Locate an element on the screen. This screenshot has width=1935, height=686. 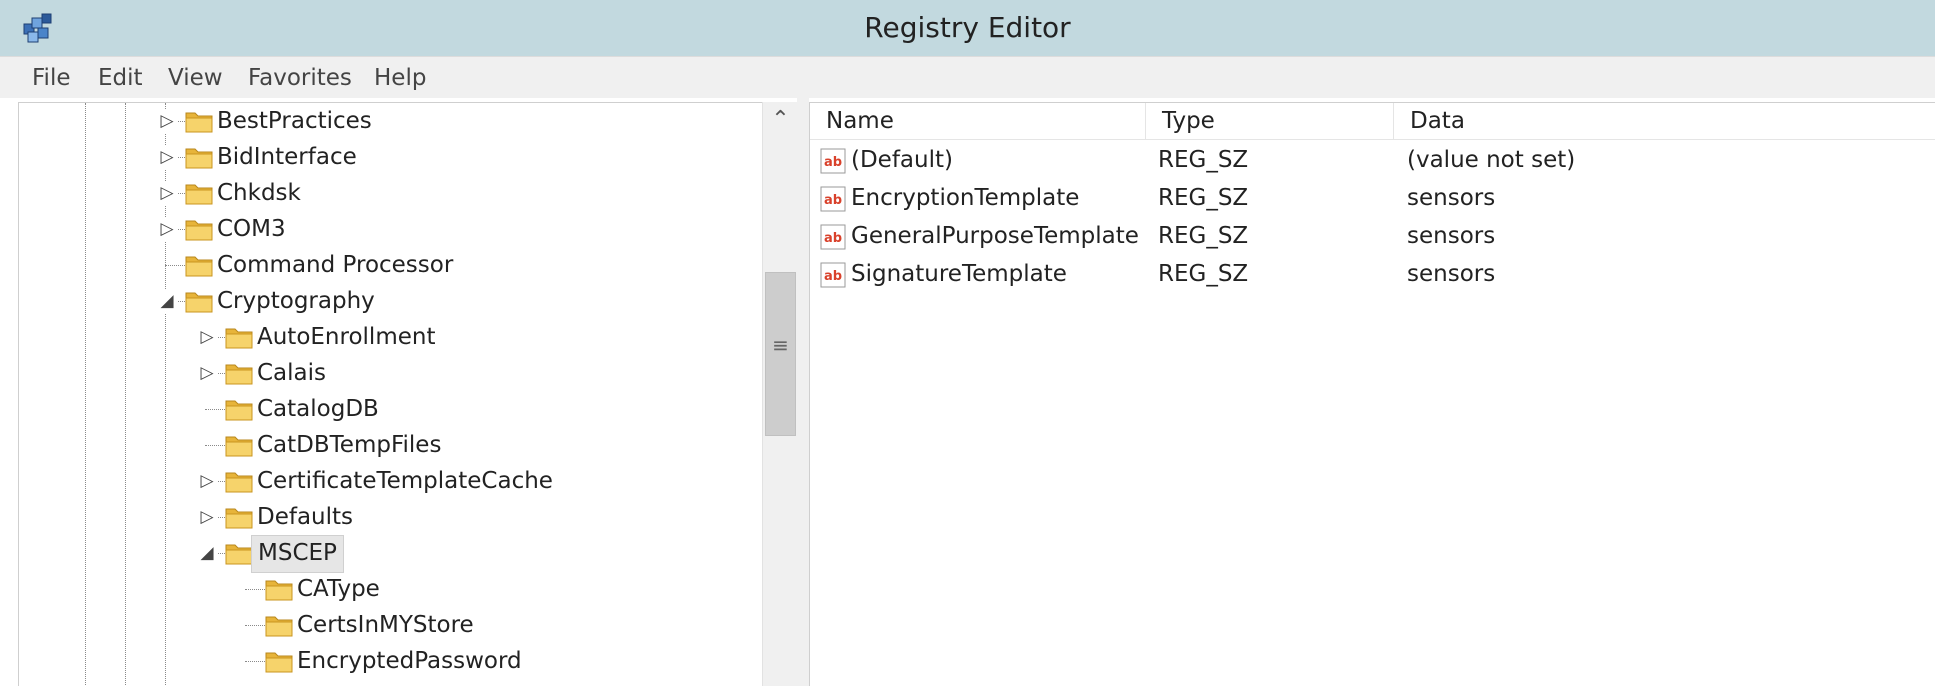
tree-item-label: EncryptedPassword is located at coordinates (409, 661).